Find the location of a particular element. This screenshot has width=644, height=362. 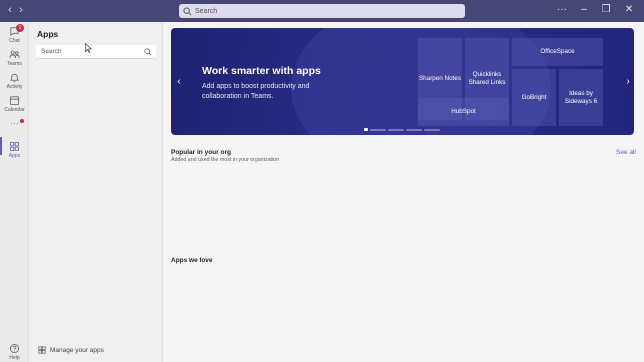

app-tile-gobright: GoBright is located at coordinates (534, 97).